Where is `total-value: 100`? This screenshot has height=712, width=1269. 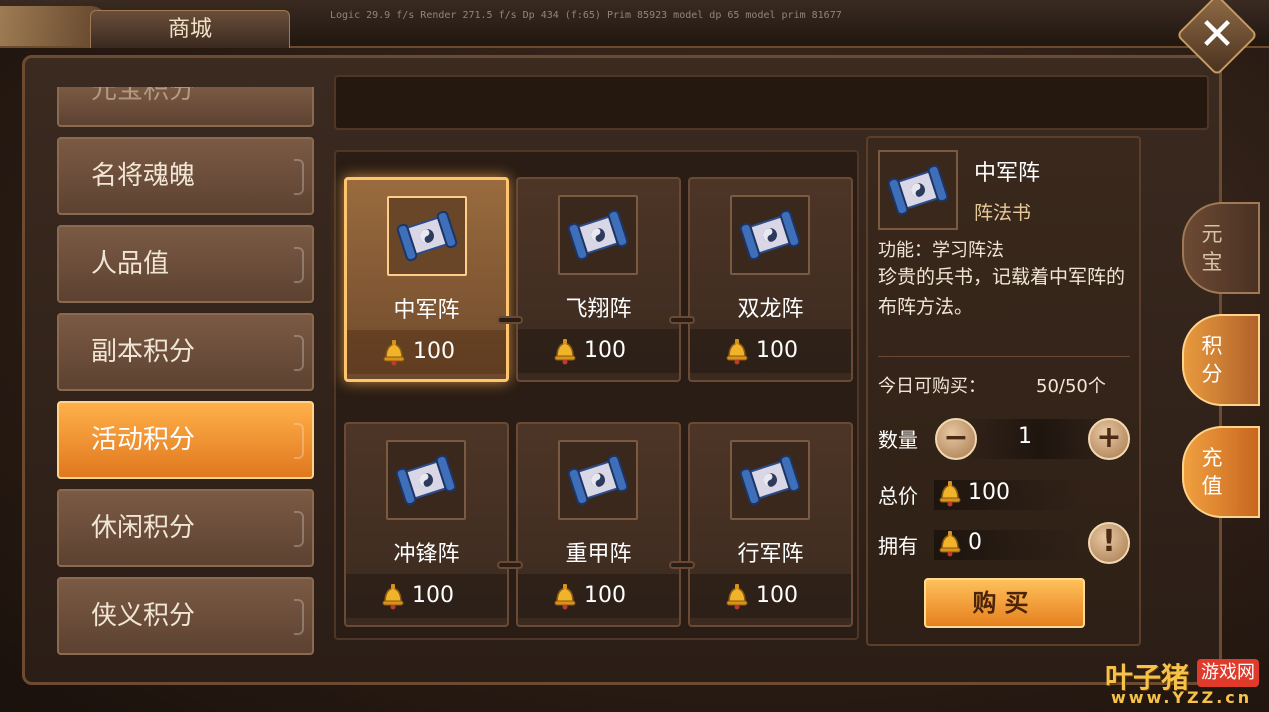
total-value: 100 is located at coordinates (989, 492).